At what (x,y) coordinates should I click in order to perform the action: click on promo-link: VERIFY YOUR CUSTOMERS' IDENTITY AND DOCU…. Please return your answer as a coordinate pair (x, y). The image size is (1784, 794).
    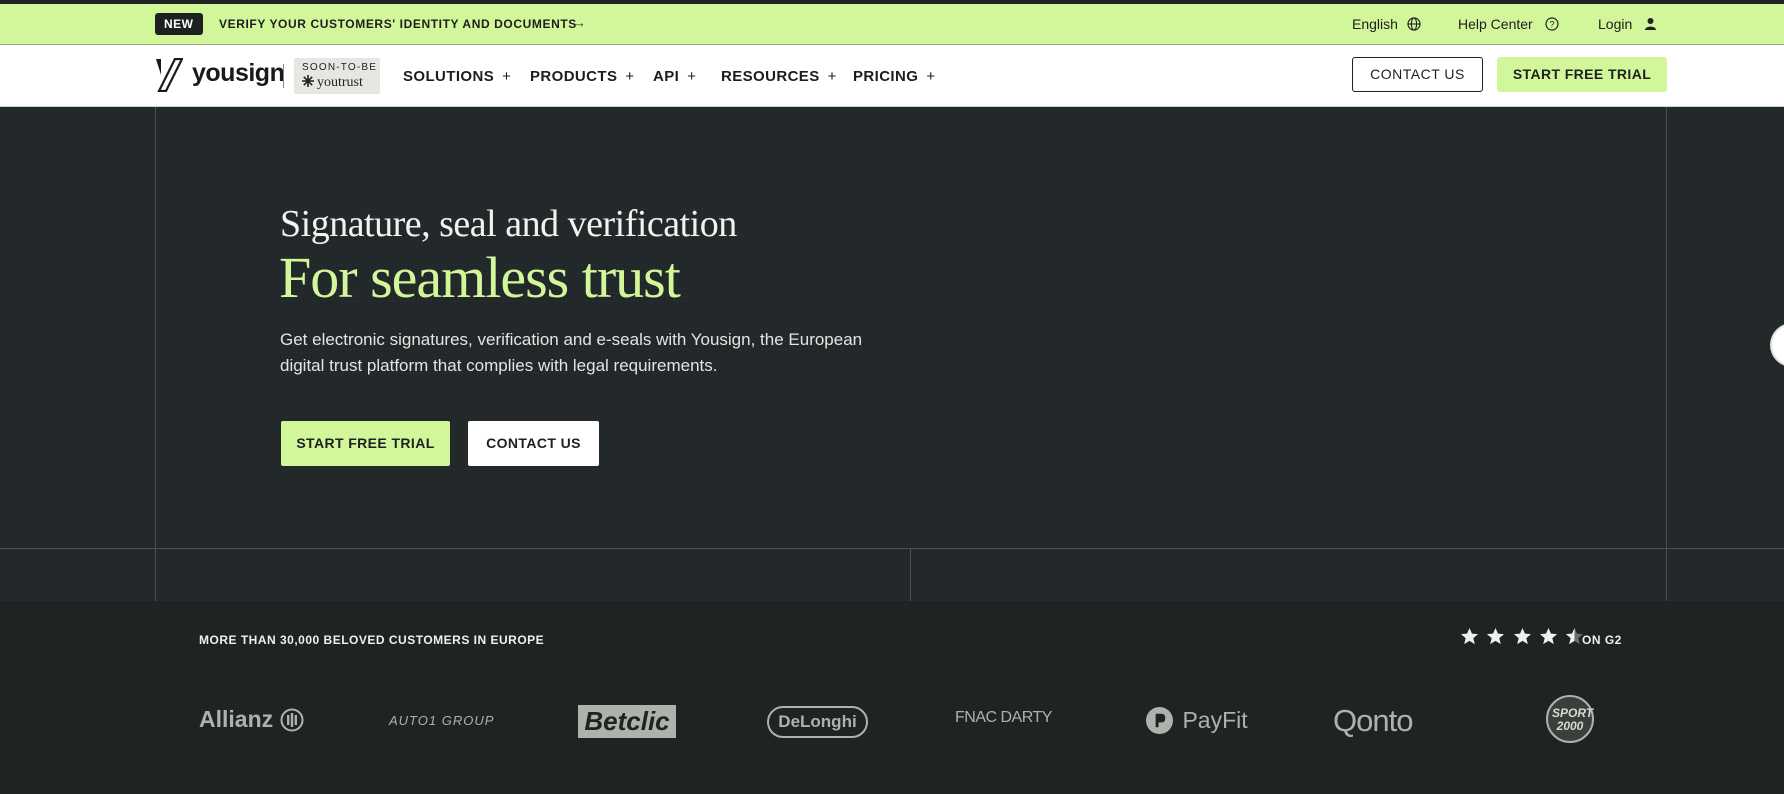
    Looking at the image, I should click on (398, 24).